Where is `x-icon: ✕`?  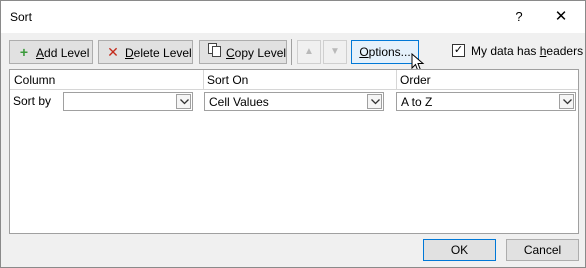 x-icon: ✕ is located at coordinates (113, 52).